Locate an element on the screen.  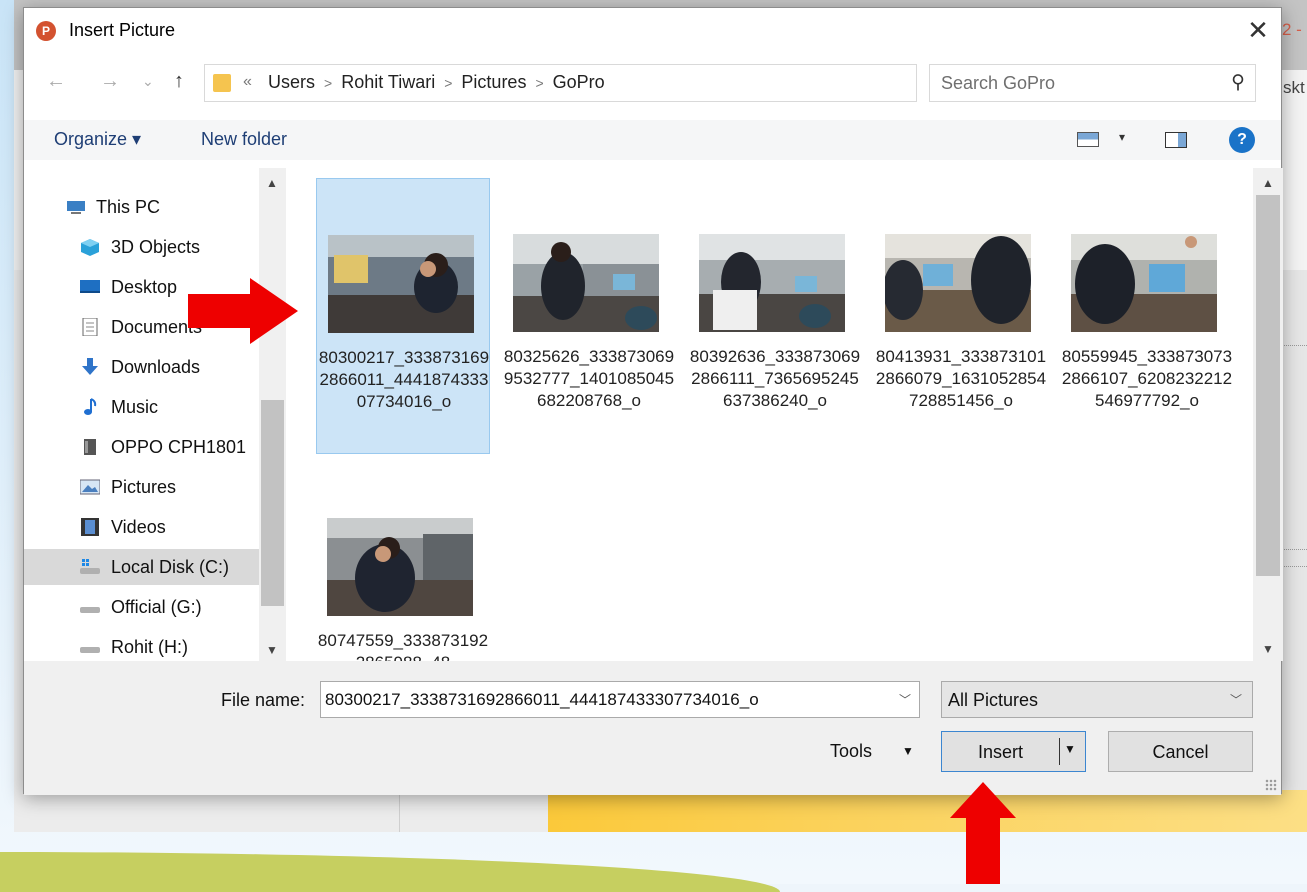
view-options-icon is located at coordinates (1088, 139).